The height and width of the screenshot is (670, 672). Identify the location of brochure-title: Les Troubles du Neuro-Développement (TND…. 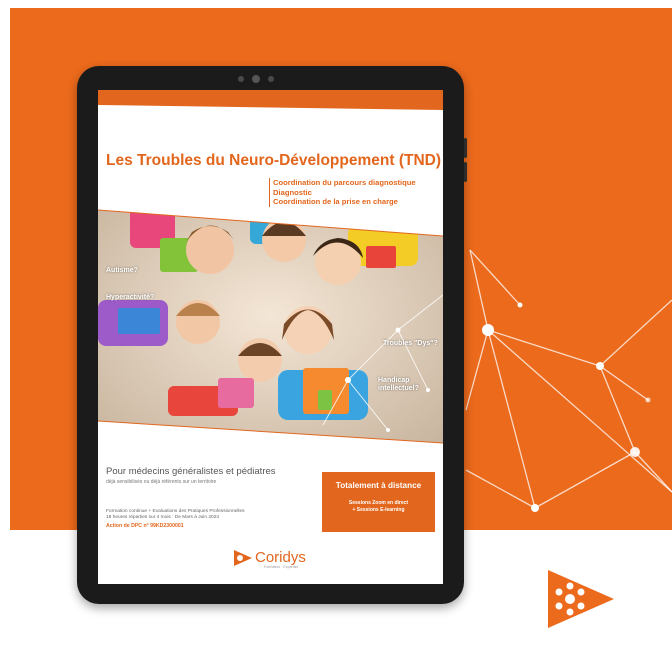
(274, 160).